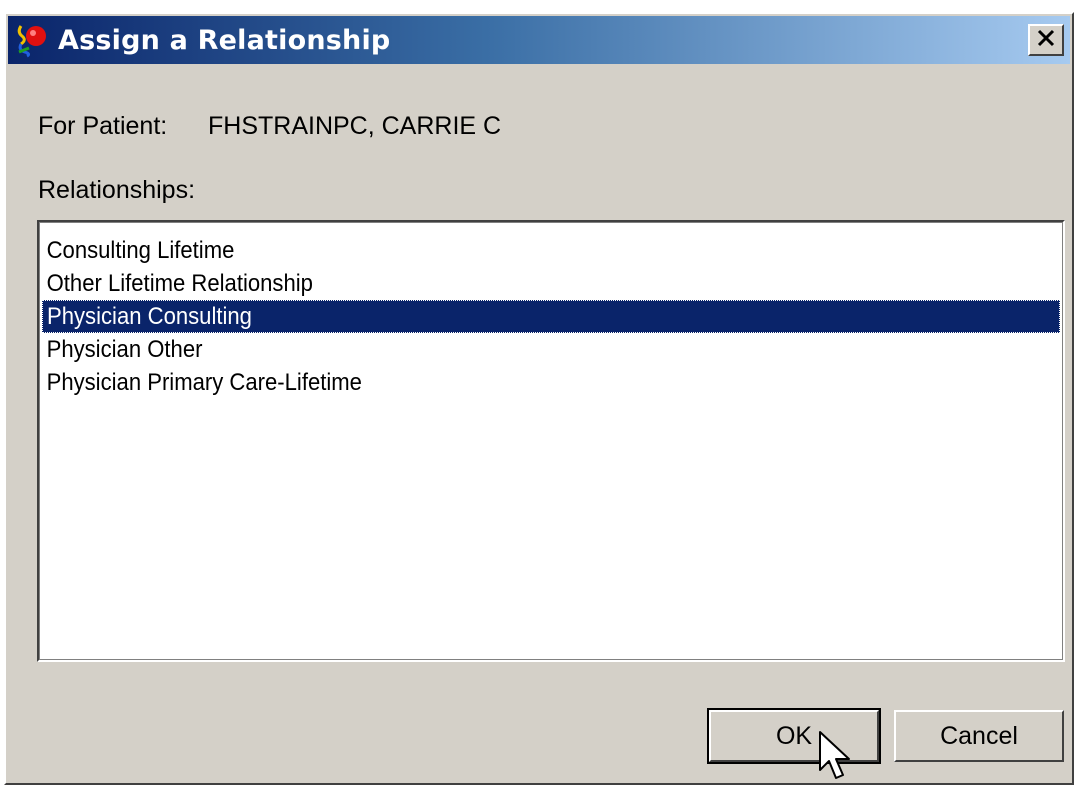  I want to click on close-button, so click(1046, 40).